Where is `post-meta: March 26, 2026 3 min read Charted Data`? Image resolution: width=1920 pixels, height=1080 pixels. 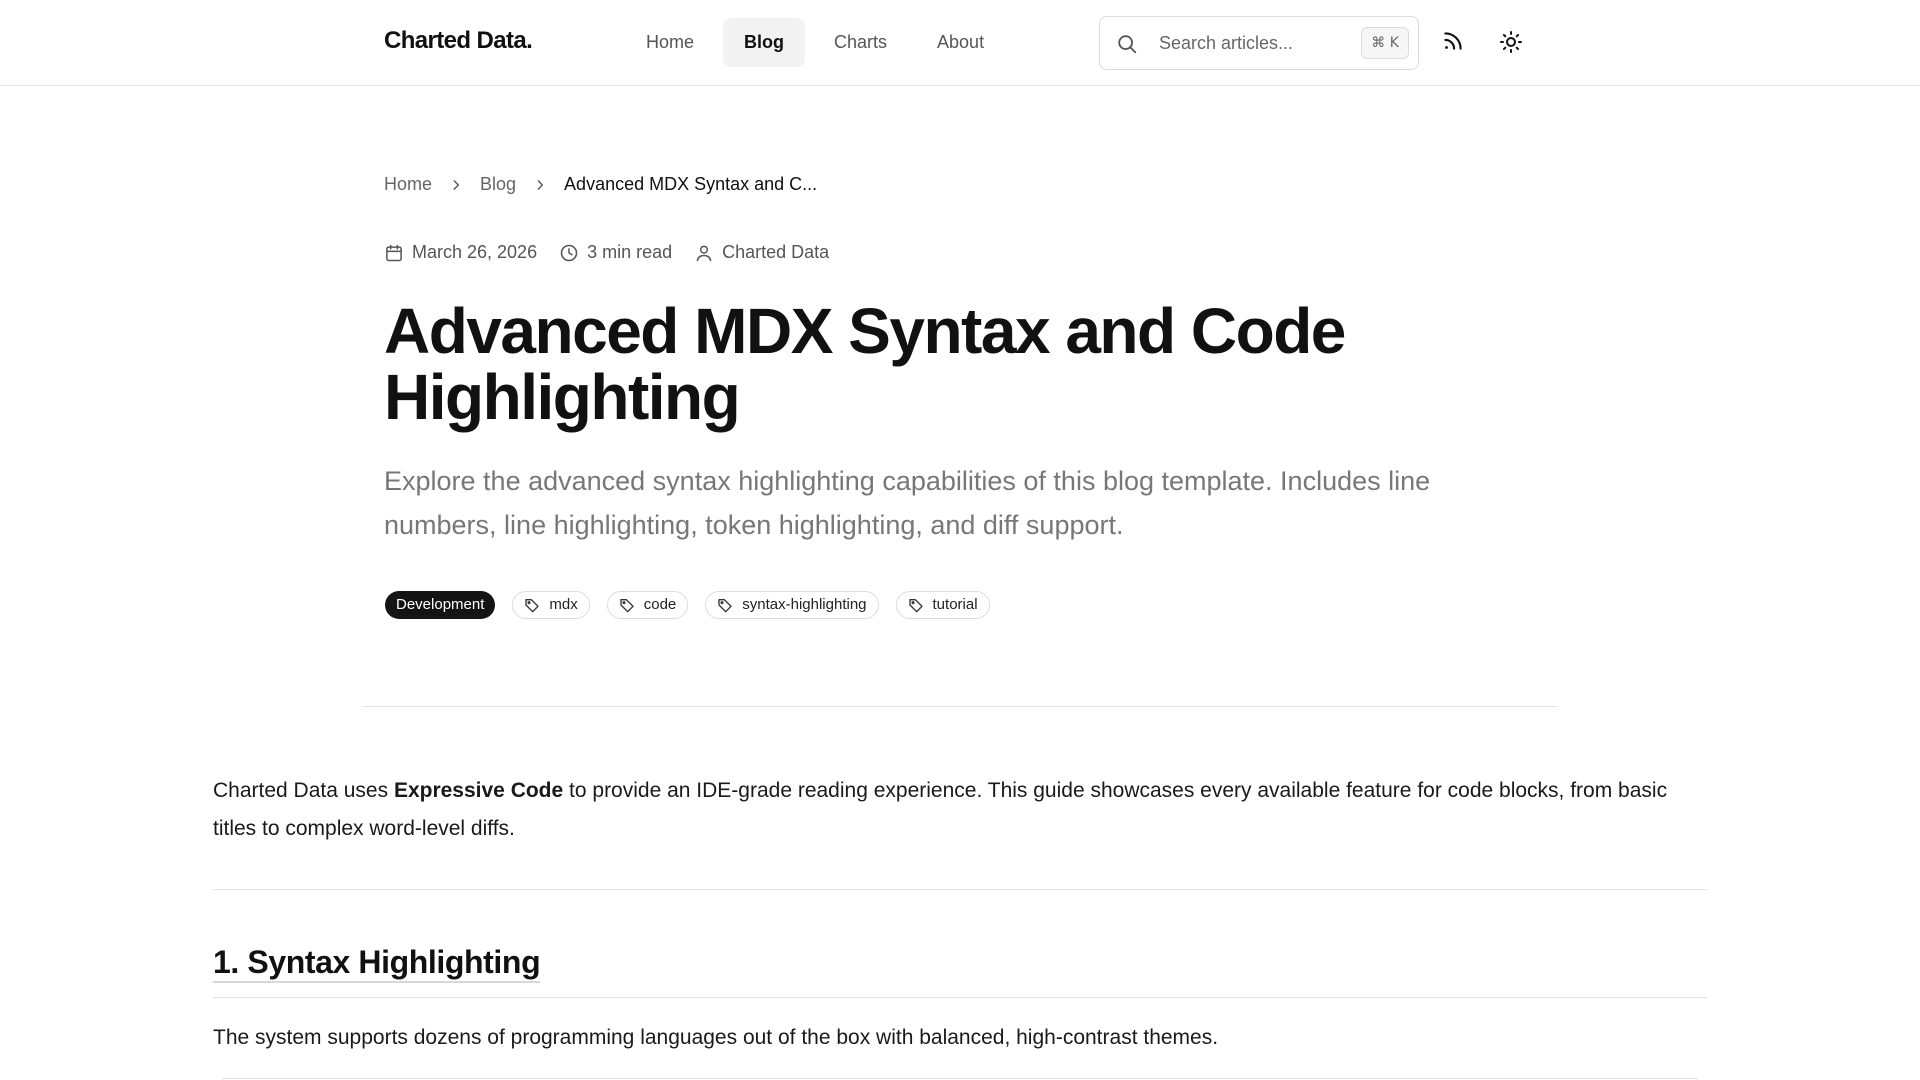 post-meta: March 26, 2026 3 min read Charted Data is located at coordinates (617, 252).